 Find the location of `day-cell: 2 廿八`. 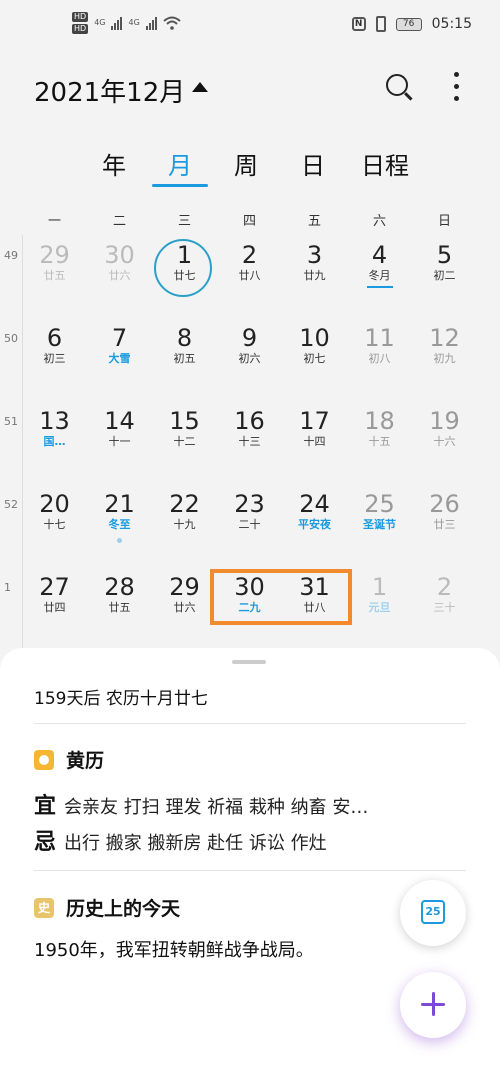

day-cell: 2 廿八 is located at coordinates (249, 276).